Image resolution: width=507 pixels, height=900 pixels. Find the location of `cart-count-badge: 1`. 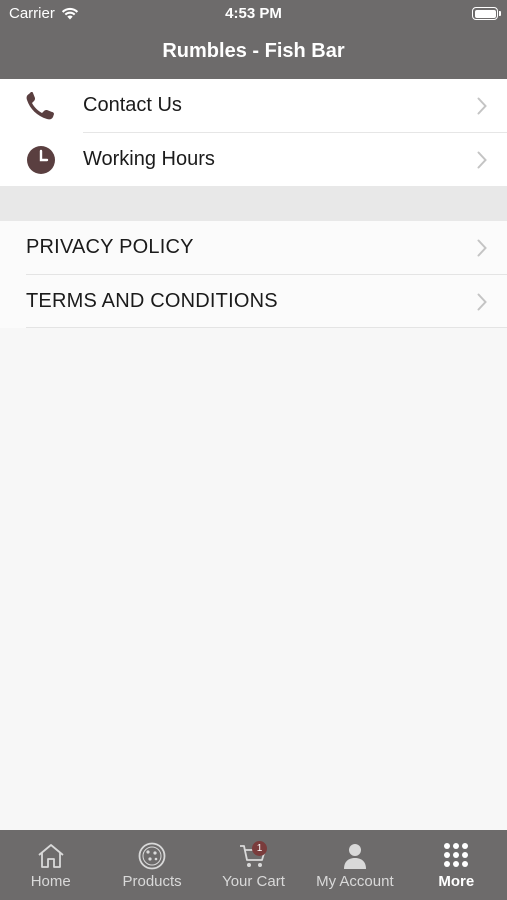

cart-count-badge: 1 is located at coordinates (259, 848).